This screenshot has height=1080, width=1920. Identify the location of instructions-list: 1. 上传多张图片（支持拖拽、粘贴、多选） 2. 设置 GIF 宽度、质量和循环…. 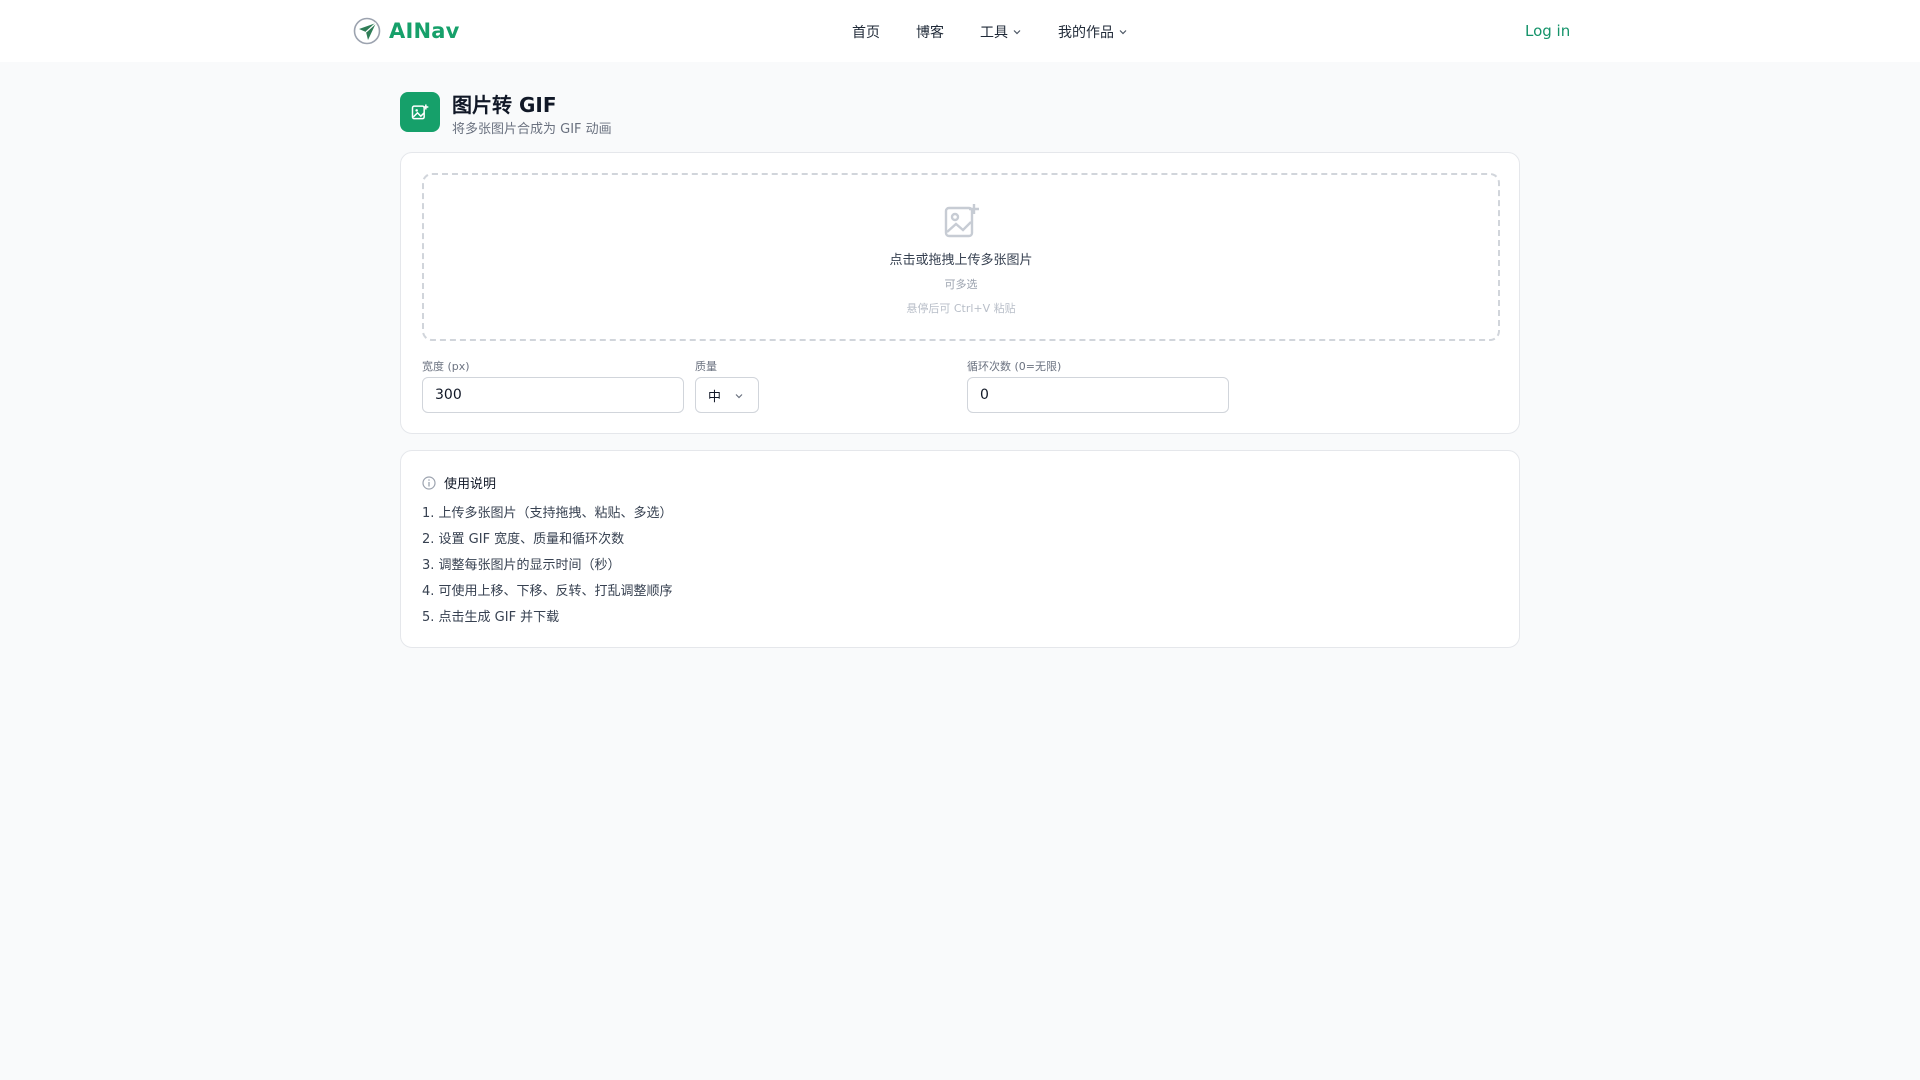
(547, 569).